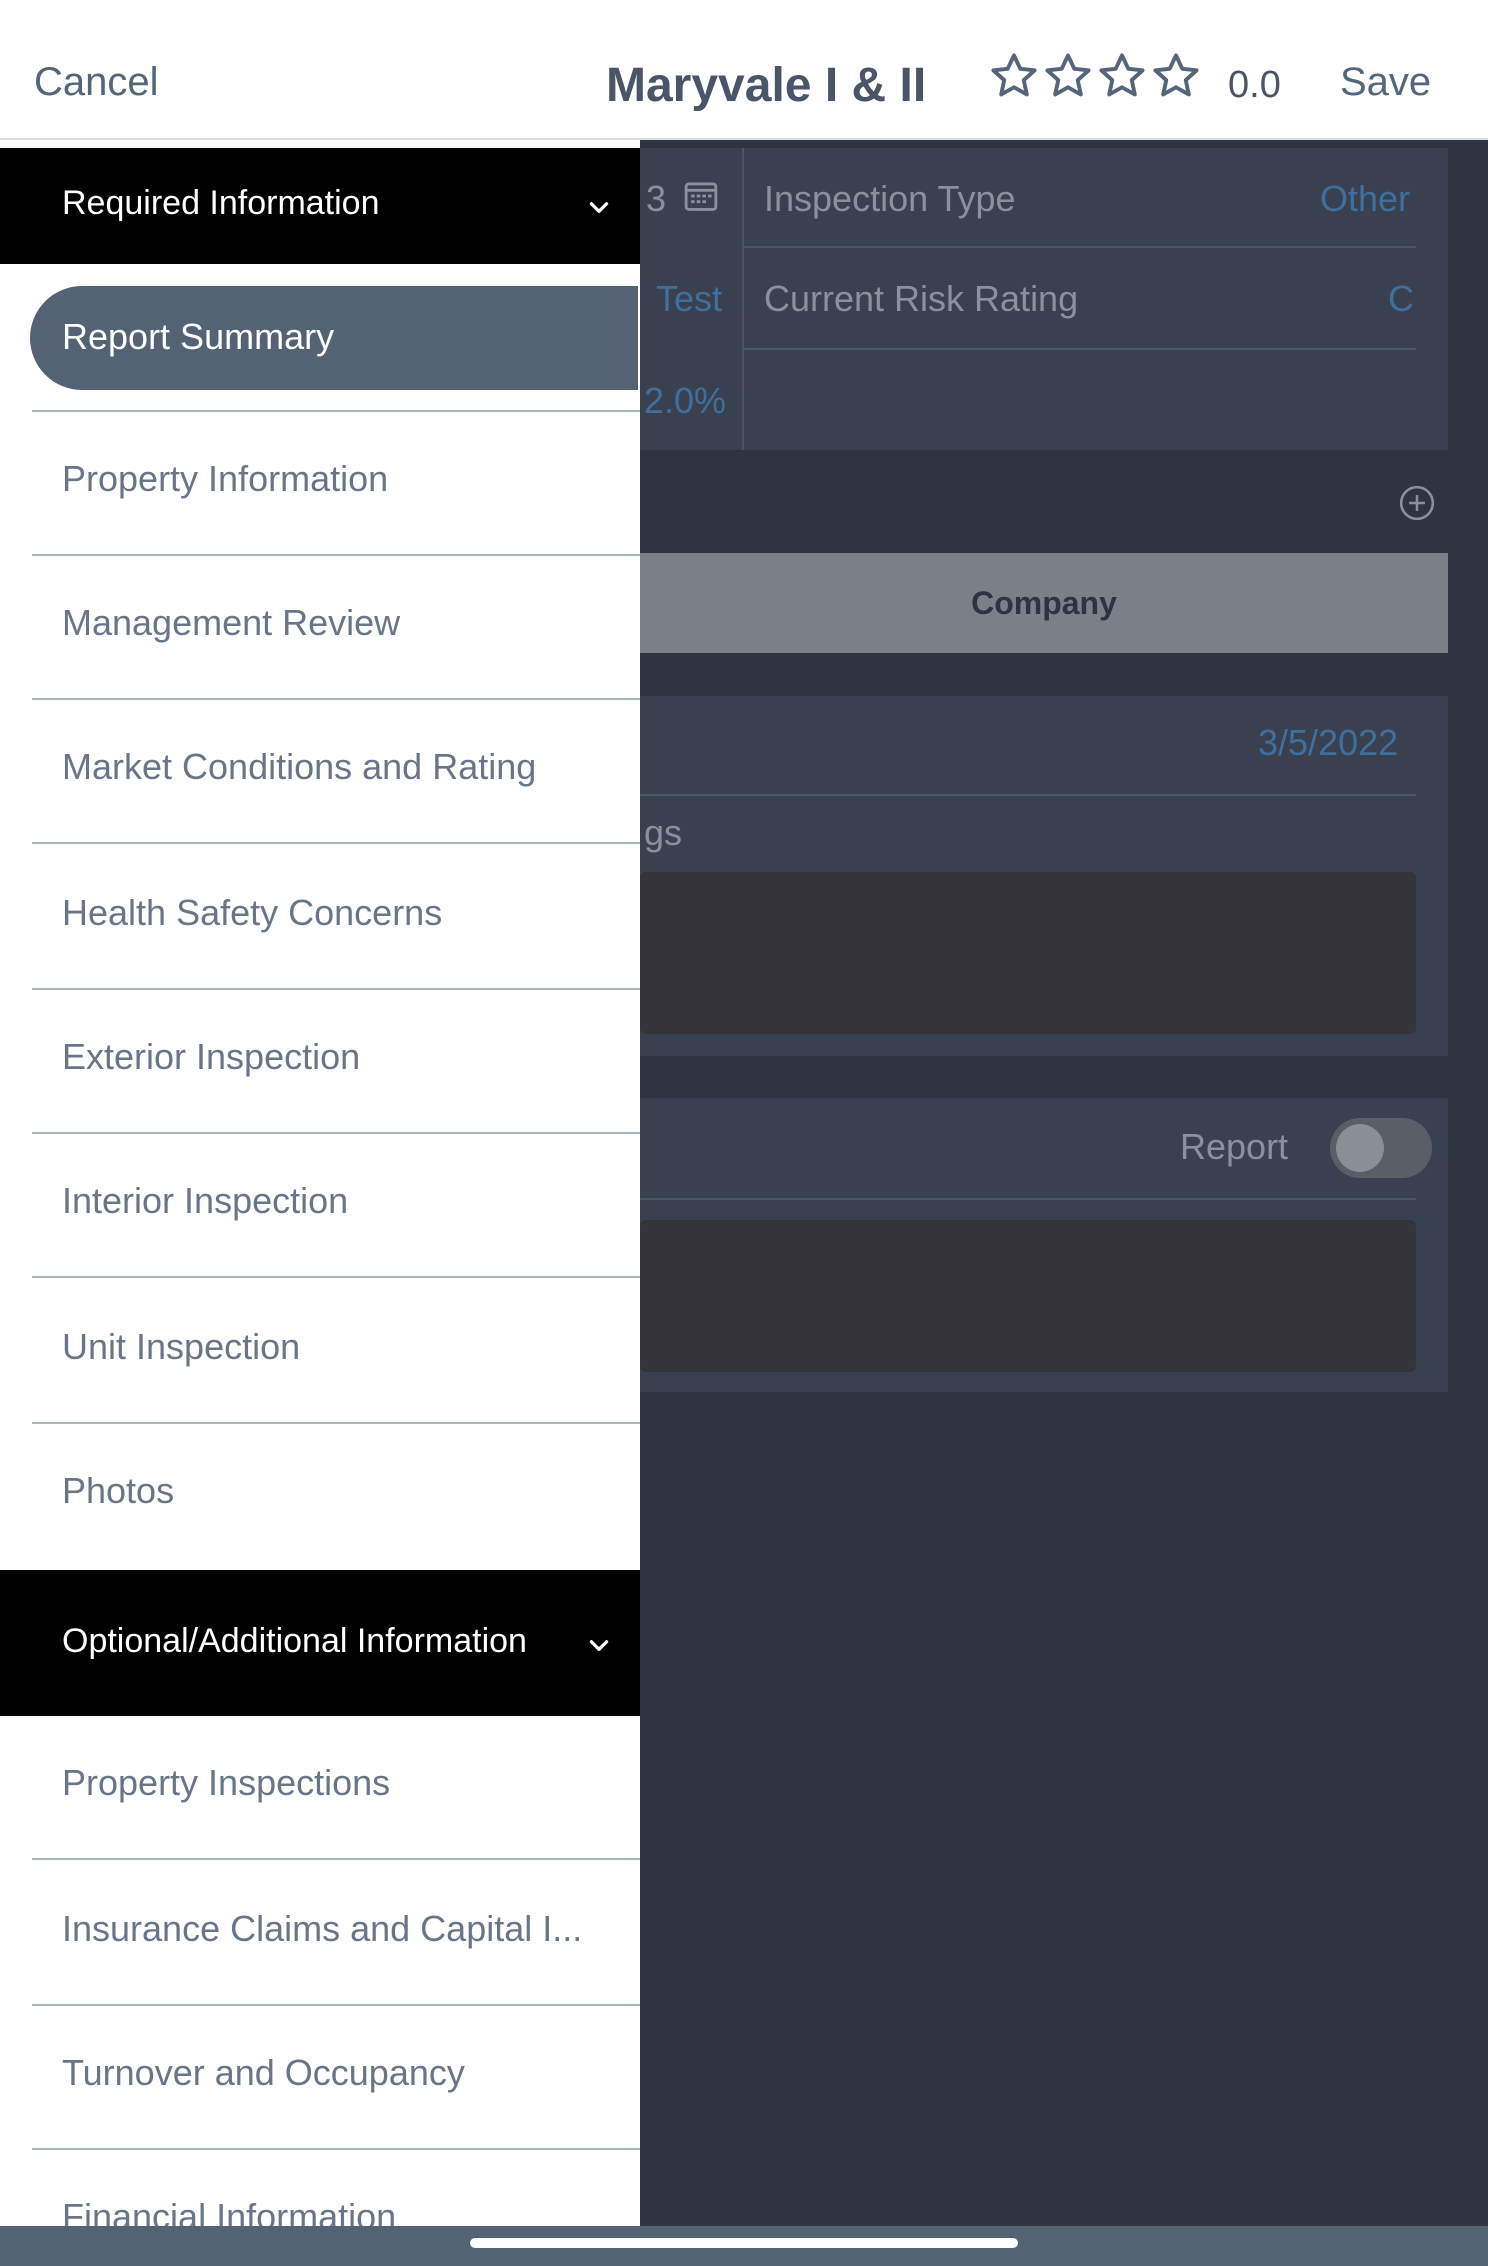 Image resolution: width=1488 pixels, height=2266 pixels. What do you see at coordinates (1028, 953) in the screenshot?
I see `findings-textarea` at bounding box center [1028, 953].